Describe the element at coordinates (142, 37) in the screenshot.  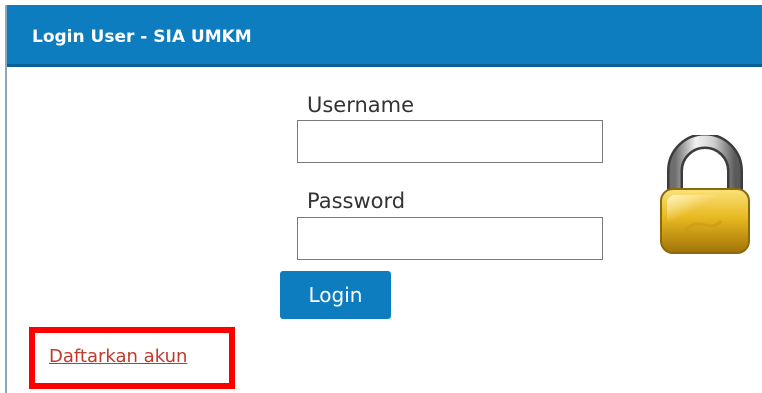
I see `panel-title: Login User - SIA UMKM` at that location.